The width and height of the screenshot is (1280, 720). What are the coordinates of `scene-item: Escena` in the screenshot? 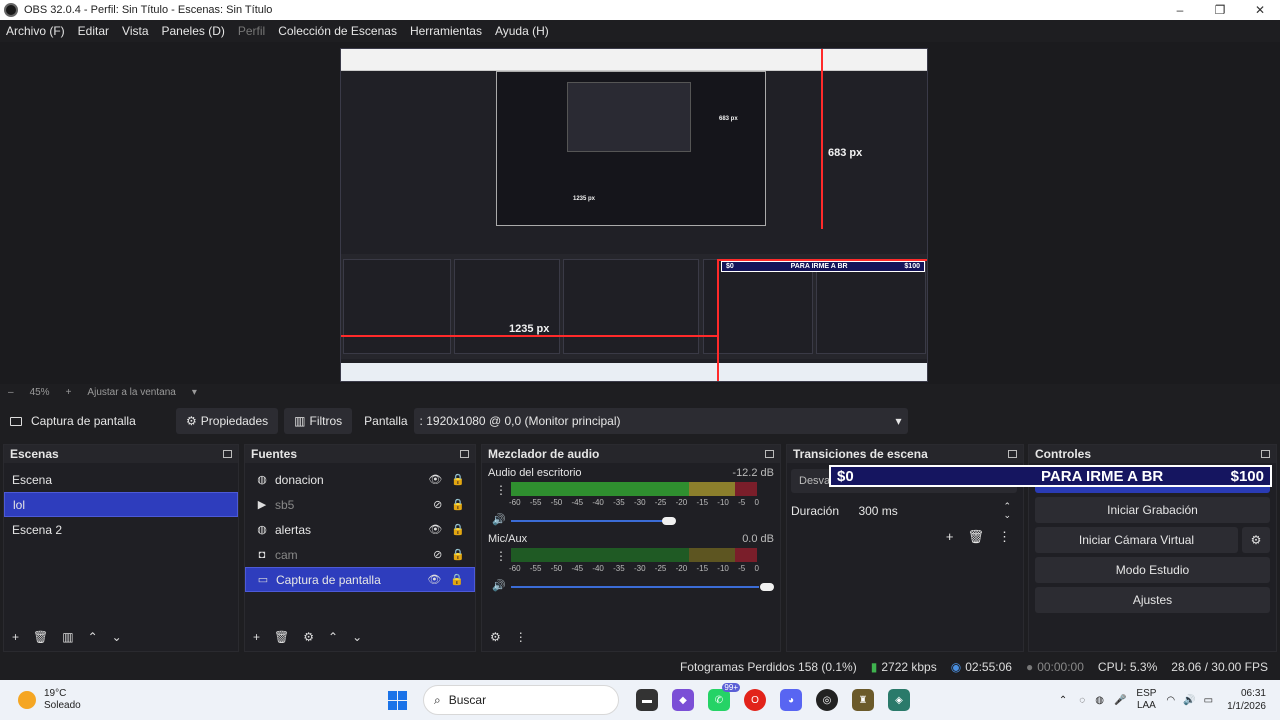 It's located at (121, 479).